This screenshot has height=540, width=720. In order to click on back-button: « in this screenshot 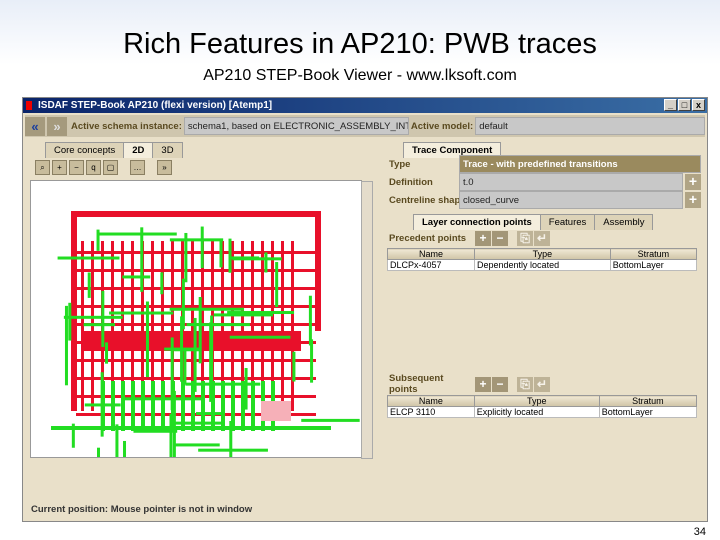, I will do `click(35, 126)`.